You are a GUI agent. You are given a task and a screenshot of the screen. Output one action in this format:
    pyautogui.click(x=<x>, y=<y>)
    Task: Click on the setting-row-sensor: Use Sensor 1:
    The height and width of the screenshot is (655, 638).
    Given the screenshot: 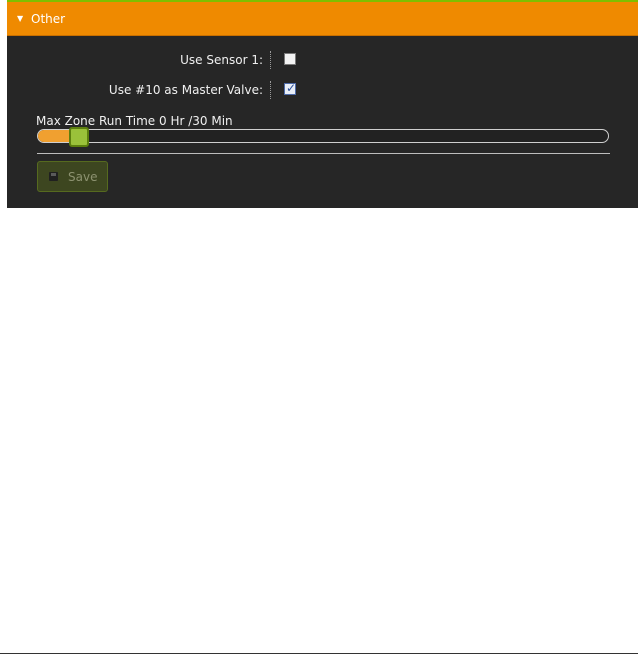 What is the action you would take?
    pyautogui.click(x=322, y=60)
    